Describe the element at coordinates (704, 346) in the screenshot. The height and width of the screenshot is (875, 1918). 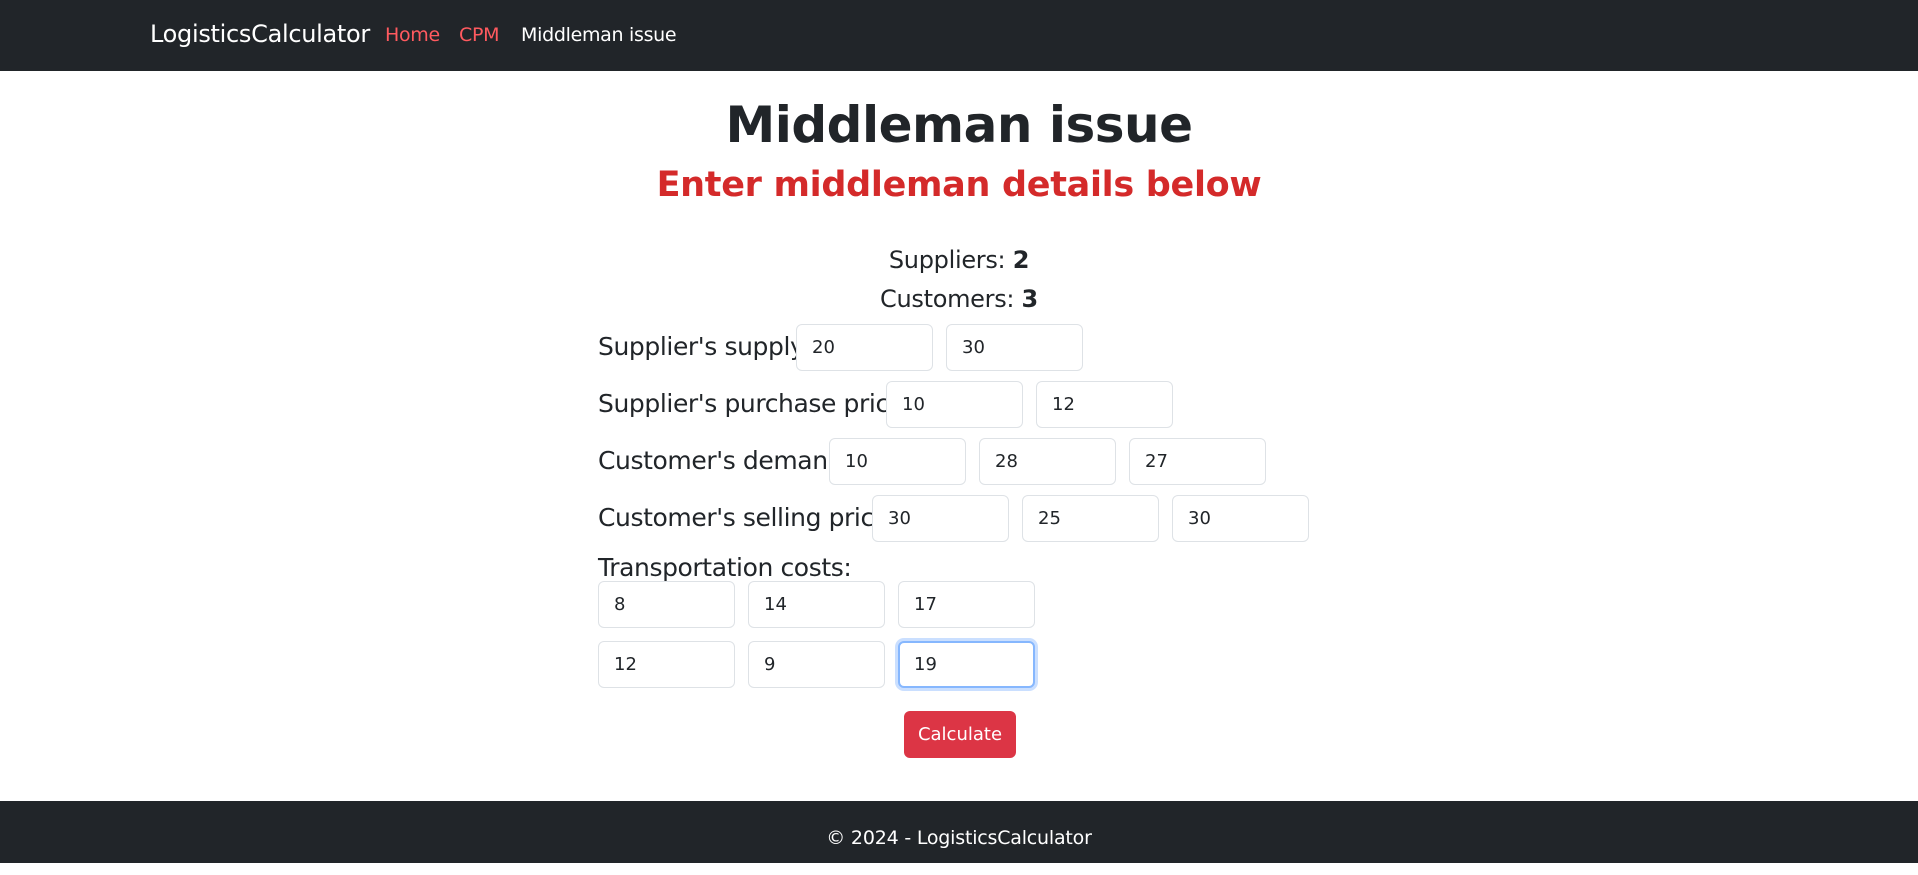
I see `supplier-supply-label: Supplier's supply:` at that location.